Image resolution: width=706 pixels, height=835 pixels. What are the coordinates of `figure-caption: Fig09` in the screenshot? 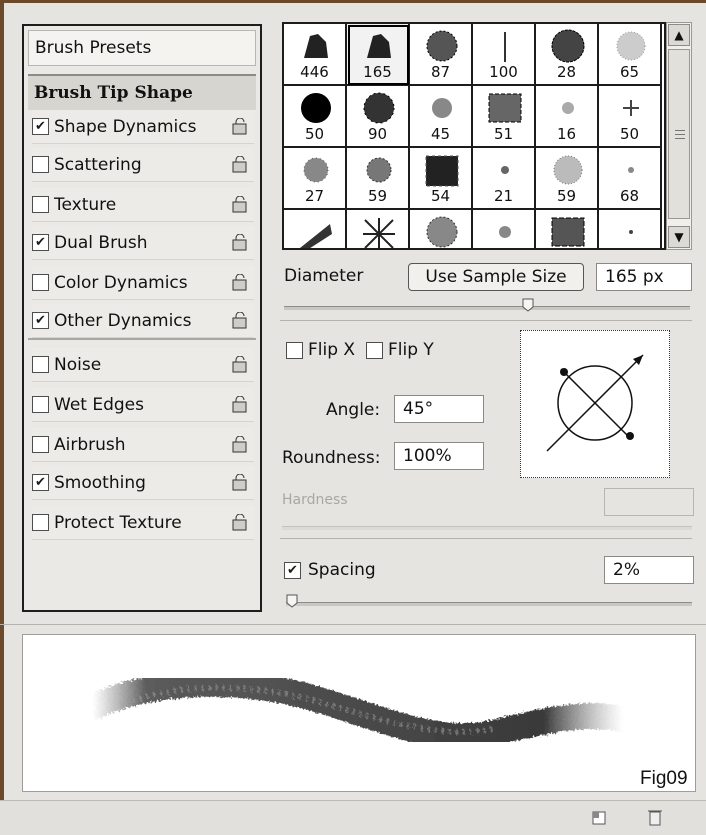 It's located at (664, 778).